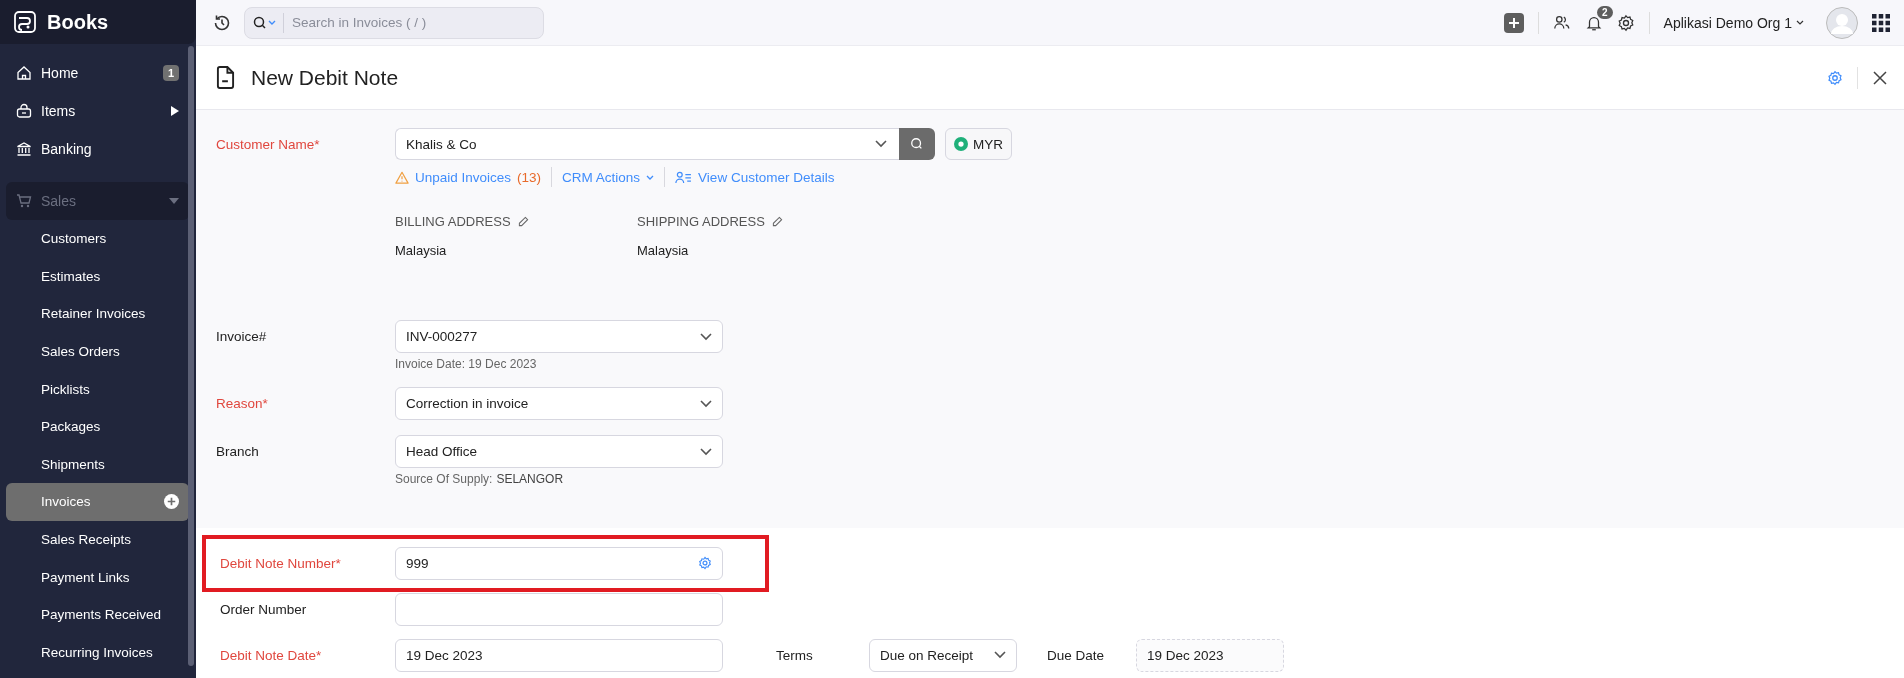 This screenshot has width=1904, height=678. I want to click on nav-item: Invoices, so click(97, 502).